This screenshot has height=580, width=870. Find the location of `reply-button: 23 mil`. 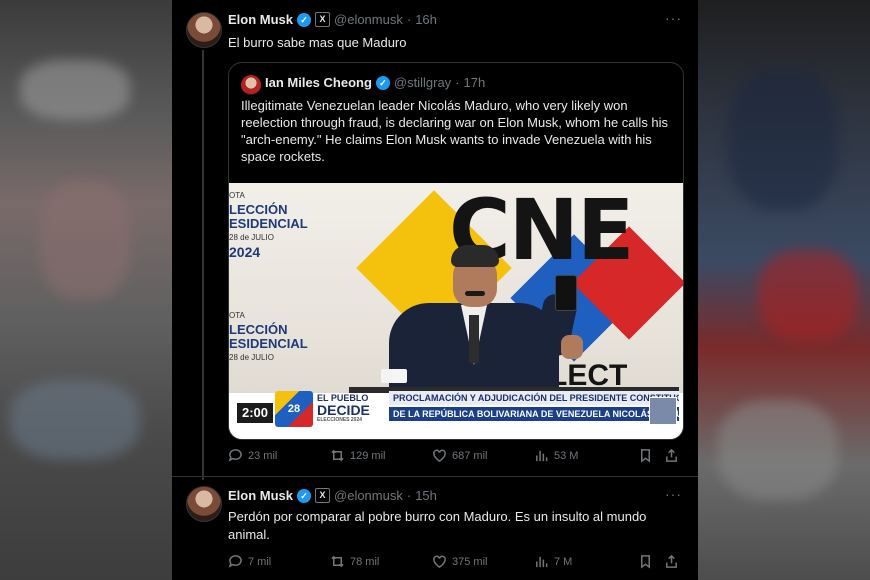

reply-button: 23 mil is located at coordinates (279, 455).